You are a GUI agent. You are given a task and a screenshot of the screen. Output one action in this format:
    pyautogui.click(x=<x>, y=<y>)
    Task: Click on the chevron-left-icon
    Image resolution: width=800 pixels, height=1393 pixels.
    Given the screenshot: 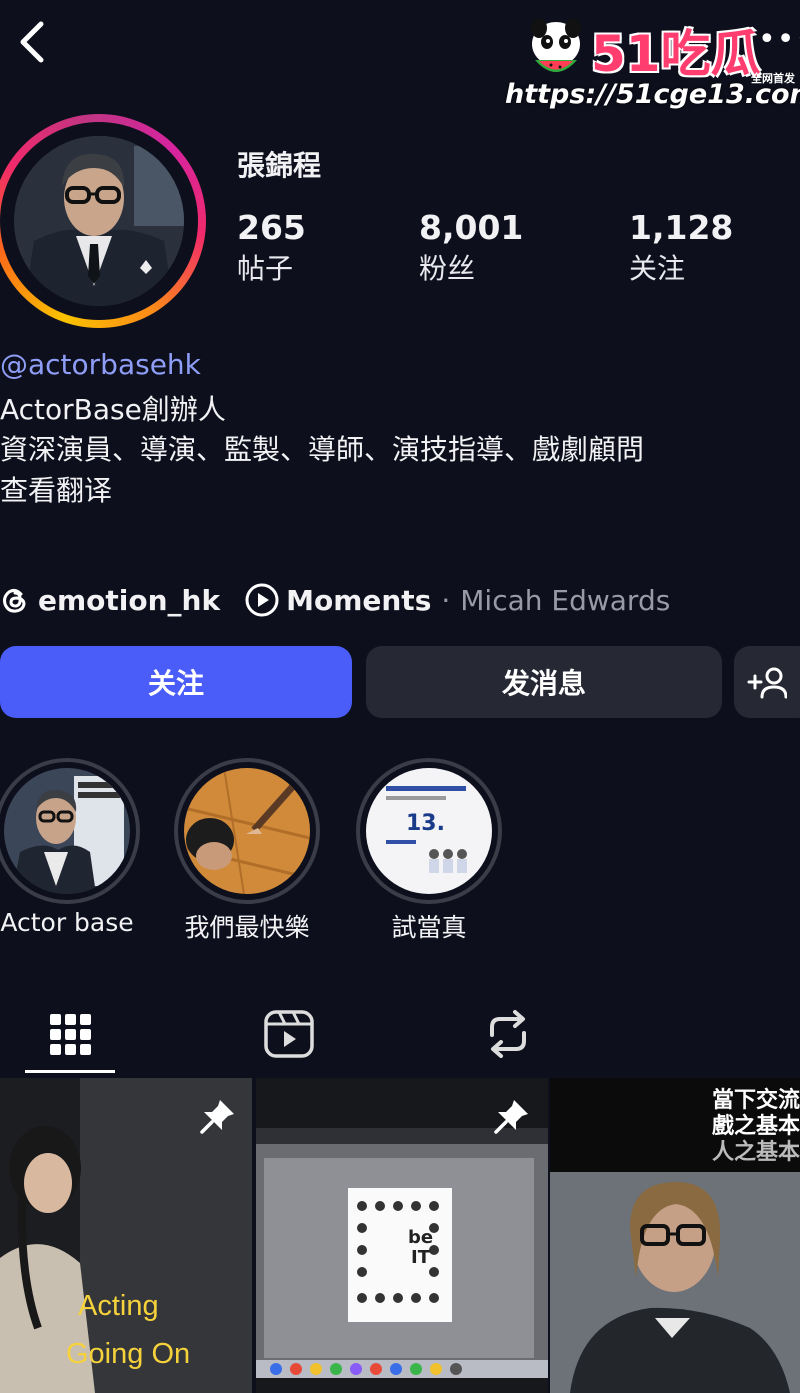 What is the action you would take?
    pyautogui.click(x=32, y=42)
    